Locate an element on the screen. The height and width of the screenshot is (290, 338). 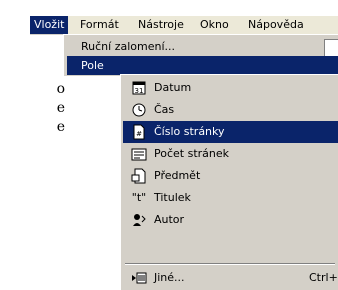
menu-window: Okno is located at coordinates (214, 25).